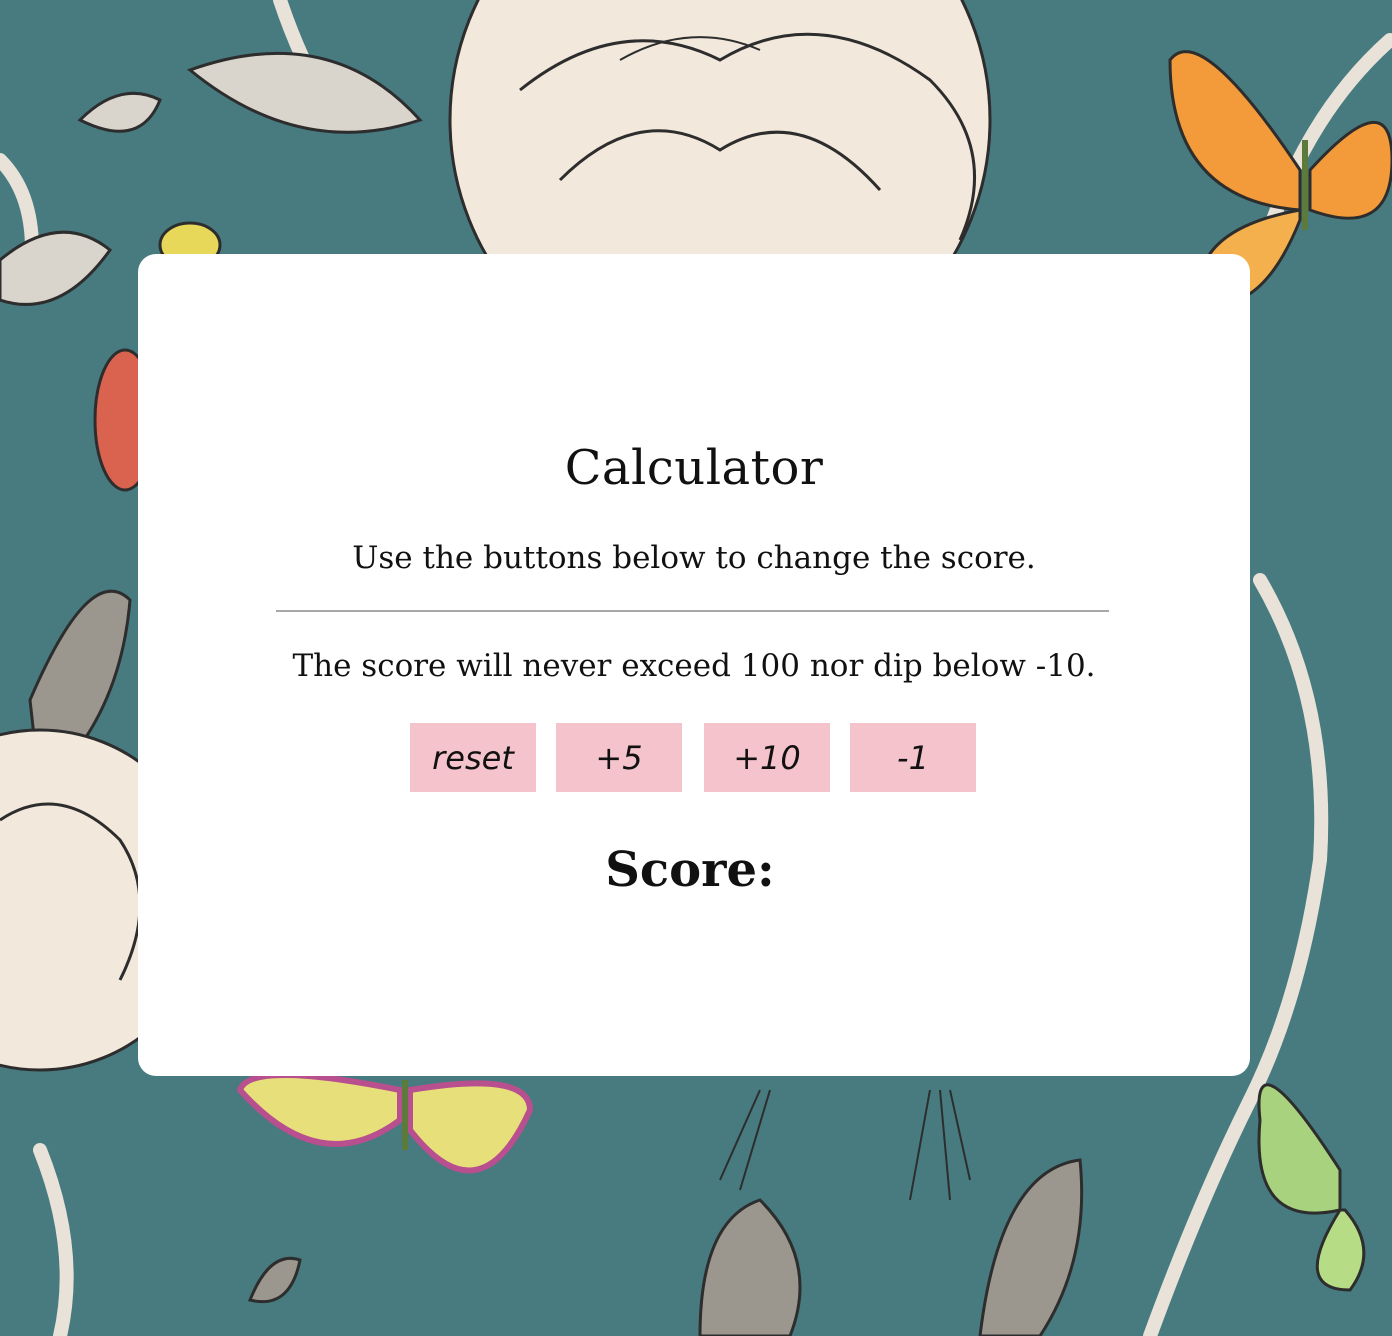  Describe the element at coordinates (913, 757) in the screenshot. I see `minus-1-button: -1` at that location.